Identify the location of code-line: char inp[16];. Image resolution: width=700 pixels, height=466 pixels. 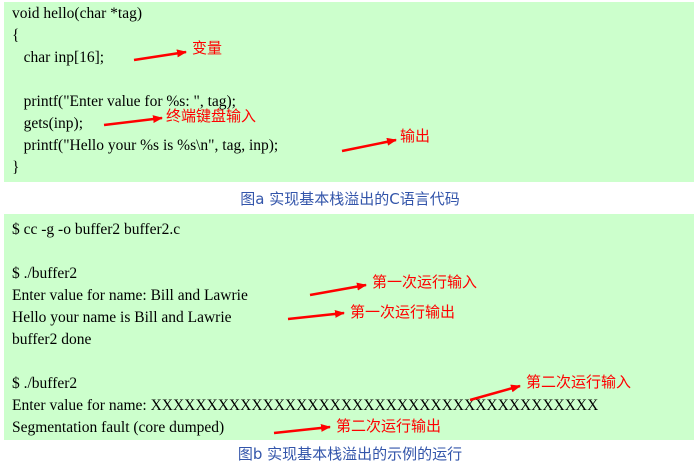
(58, 57).